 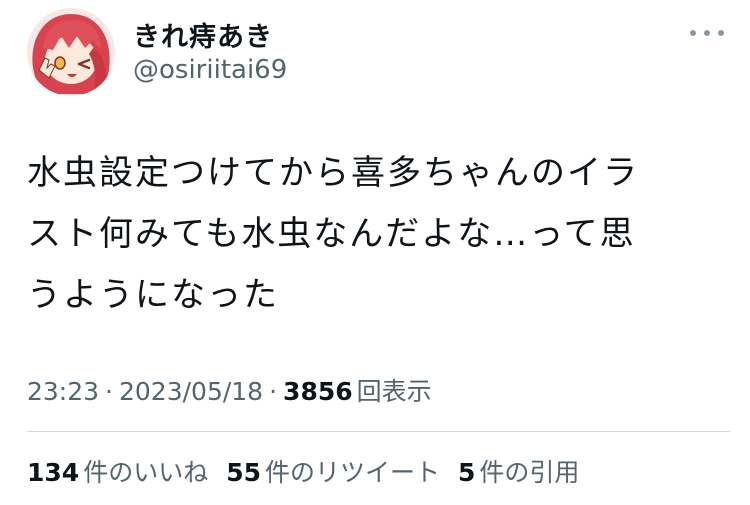 What do you see at coordinates (353, 472) in the screenshot?
I see `retweets-label: 件のリツイート` at bounding box center [353, 472].